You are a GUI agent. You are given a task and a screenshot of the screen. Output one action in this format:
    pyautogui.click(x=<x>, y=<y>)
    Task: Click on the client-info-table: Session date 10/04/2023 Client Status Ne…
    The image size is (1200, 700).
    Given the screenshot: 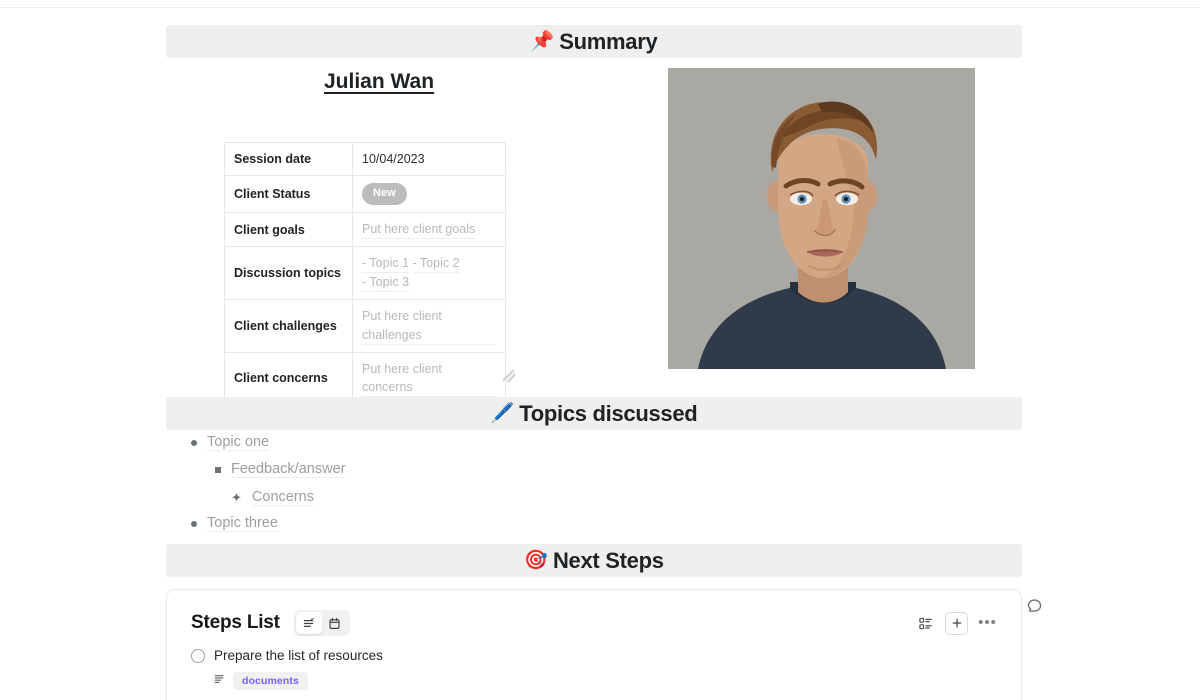 What is the action you would take?
    pyautogui.click(x=365, y=273)
    